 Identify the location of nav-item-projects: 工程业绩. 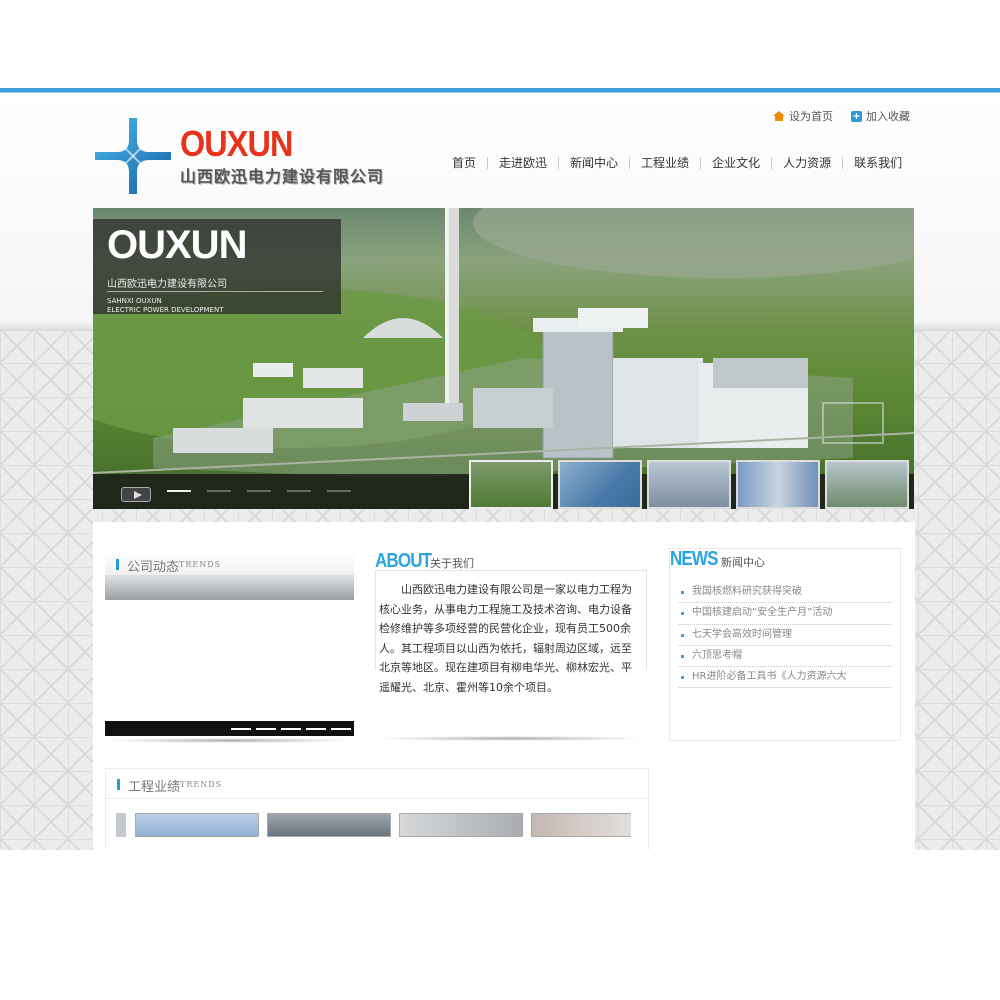
(665, 162).